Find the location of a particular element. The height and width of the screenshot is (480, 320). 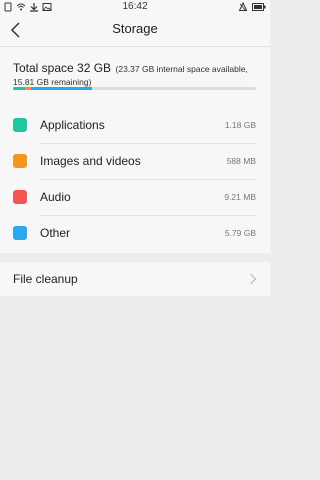

other-color-icon is located at coordinates (20, 233).